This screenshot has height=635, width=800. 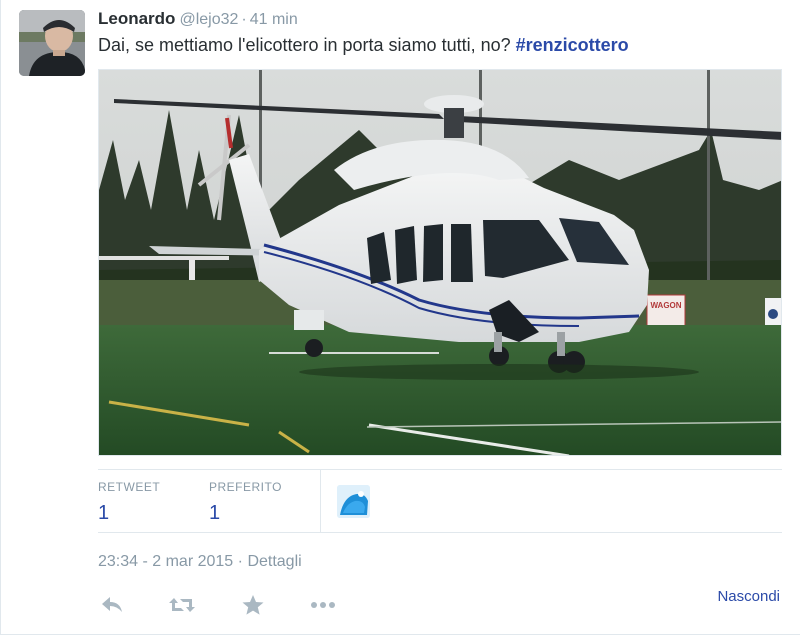 I want to click on favorite-stat: PREFERITO 1, so click(x=245, y=502).